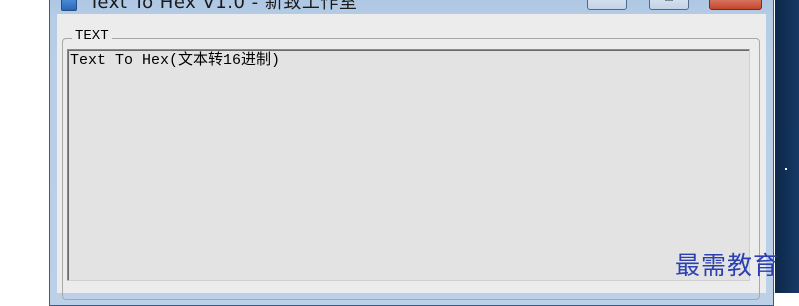 The width and height of the screenshot is (799, 306). What do you see at coordinates (223, 6) in the screenshot?
I see `window-title: Text To Hex V1.0 - 新致工作室` at bounding box center [223, 6].